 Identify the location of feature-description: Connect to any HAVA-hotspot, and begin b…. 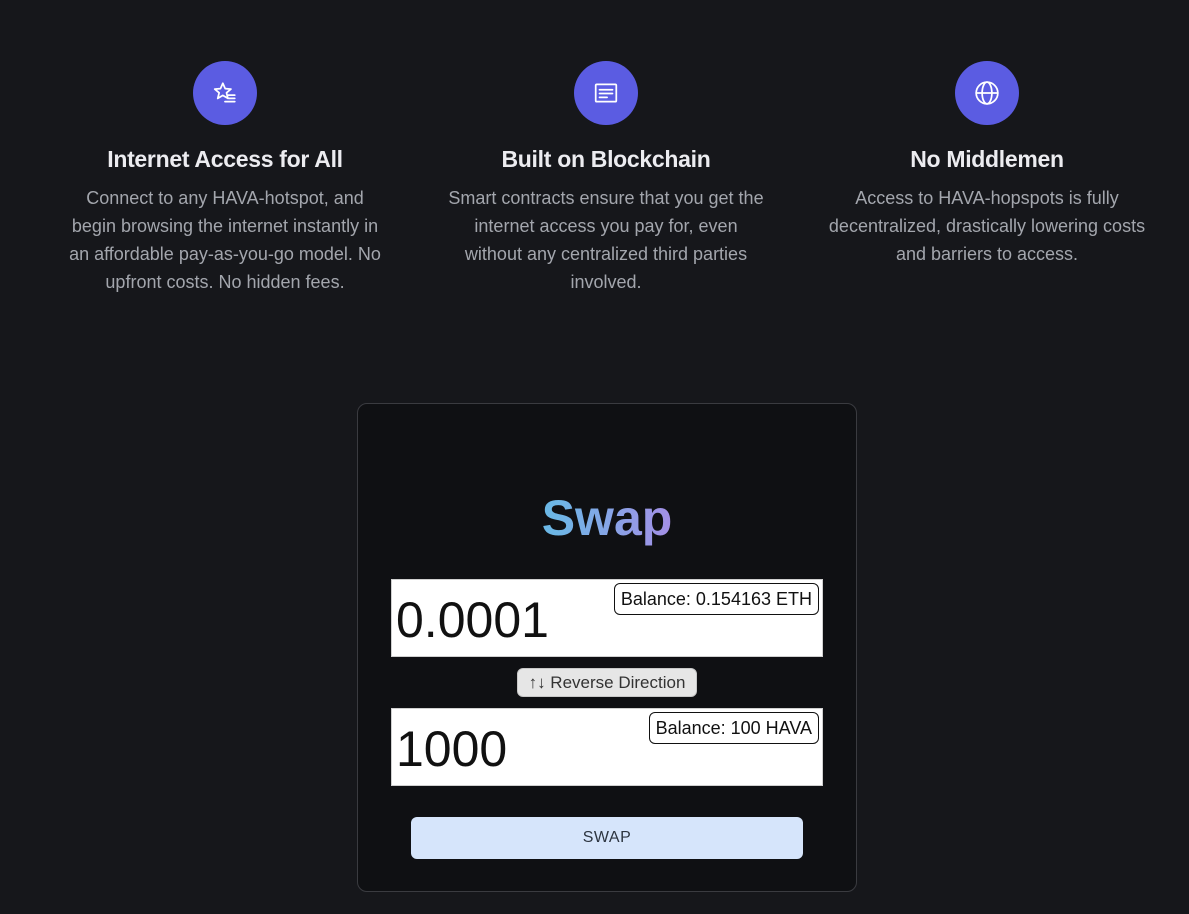
(225, 240).